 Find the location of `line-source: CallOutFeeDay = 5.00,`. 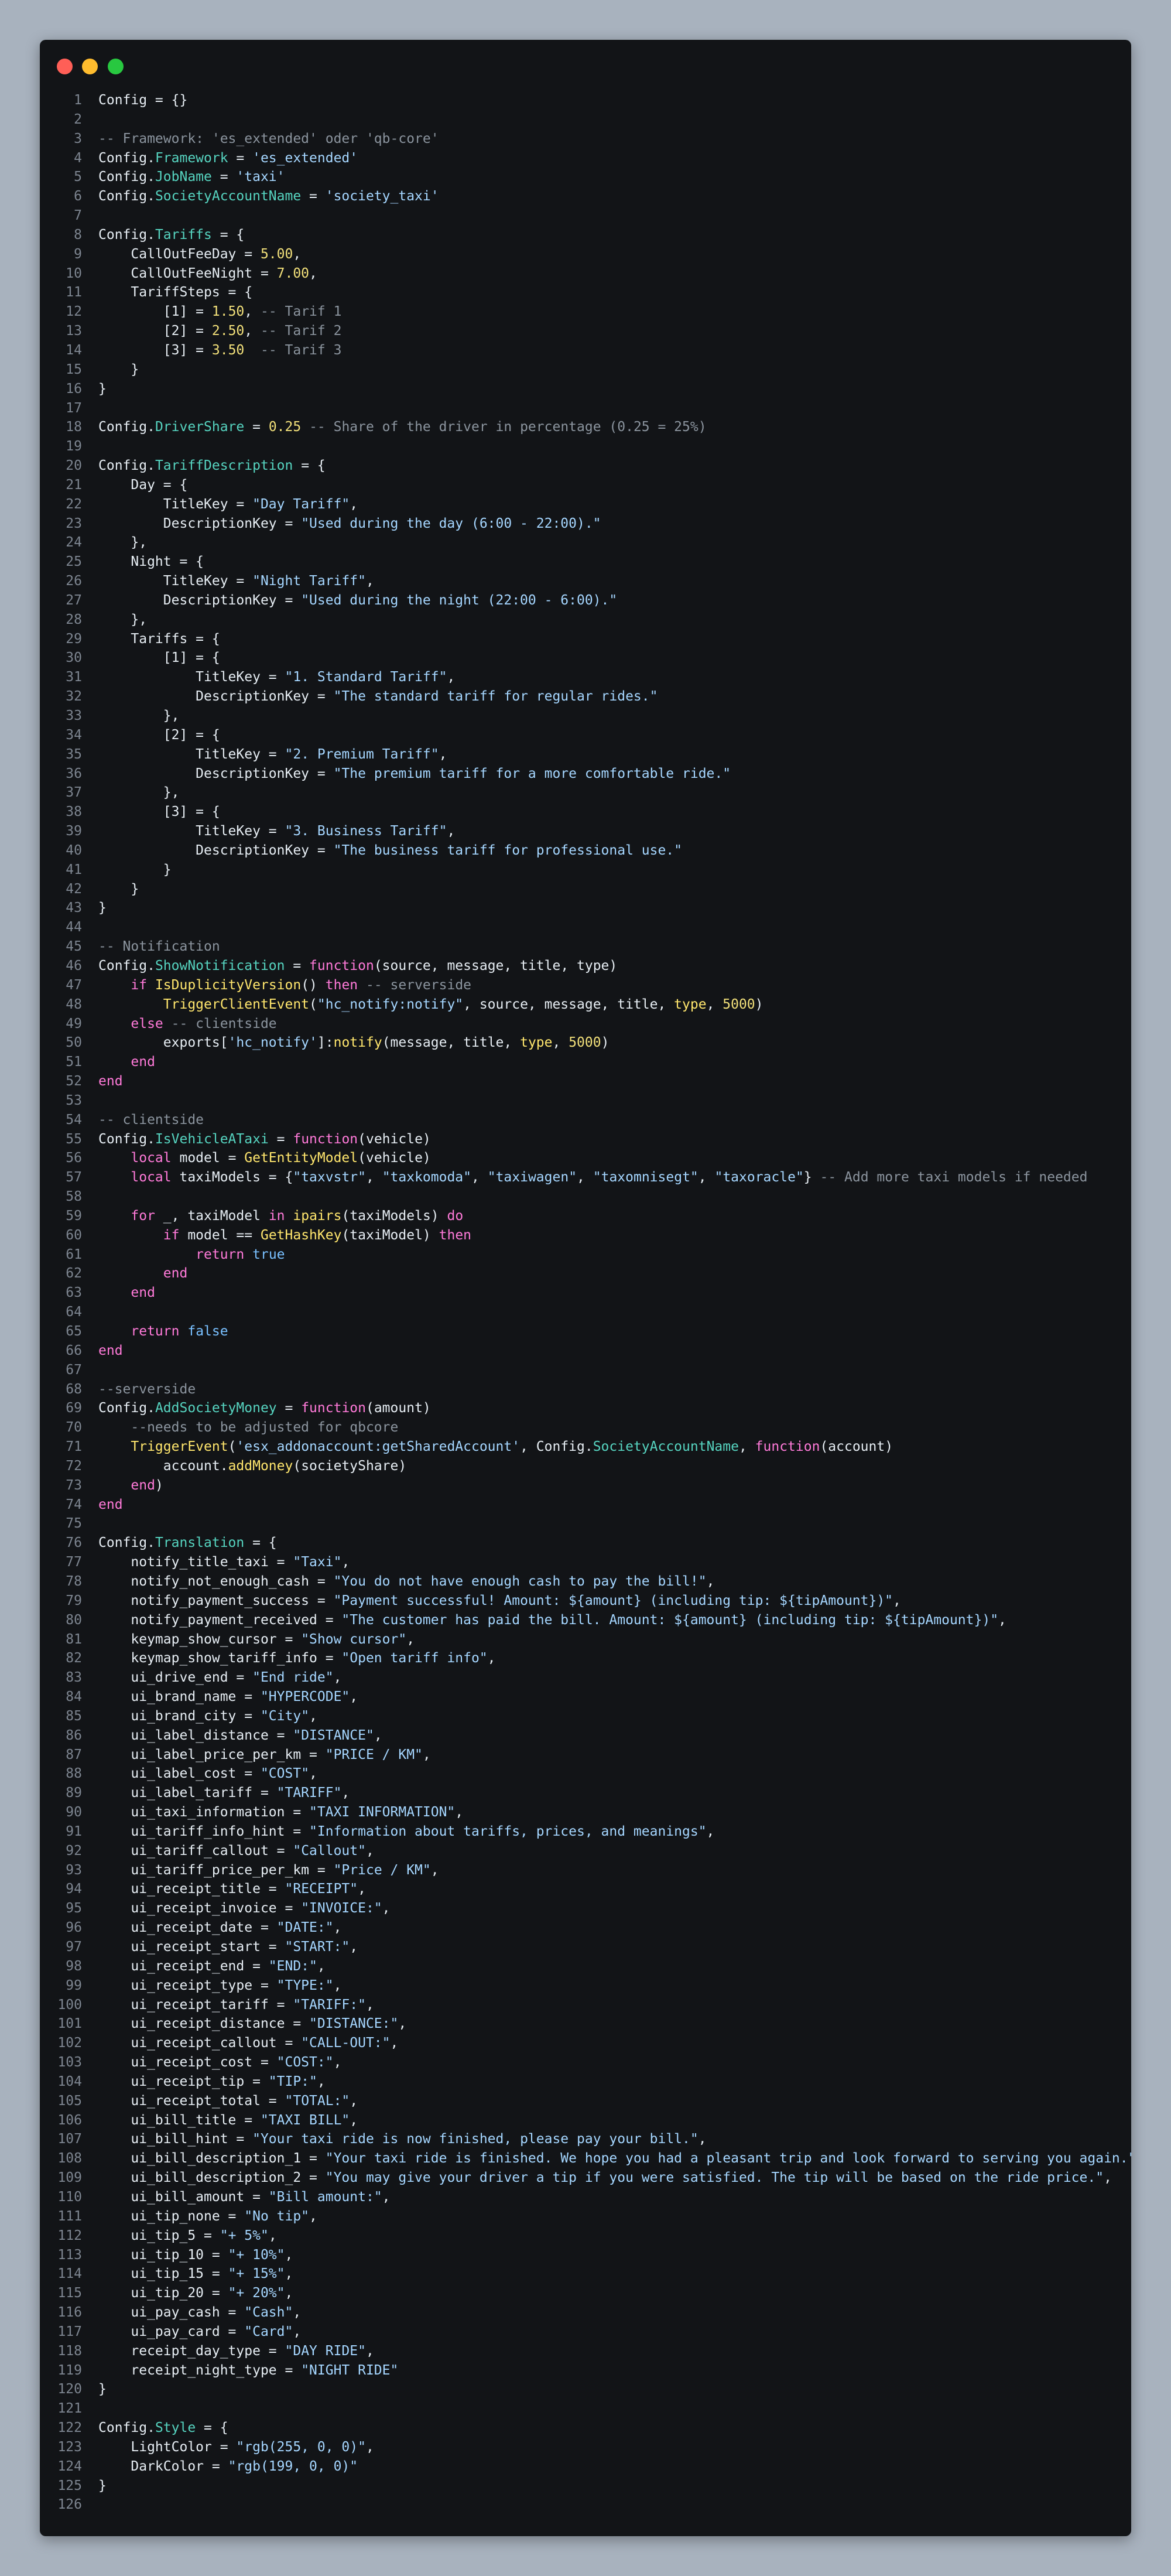

line-source: CallOutFeeDay = 5.00, is located at coordinates (199, 255).